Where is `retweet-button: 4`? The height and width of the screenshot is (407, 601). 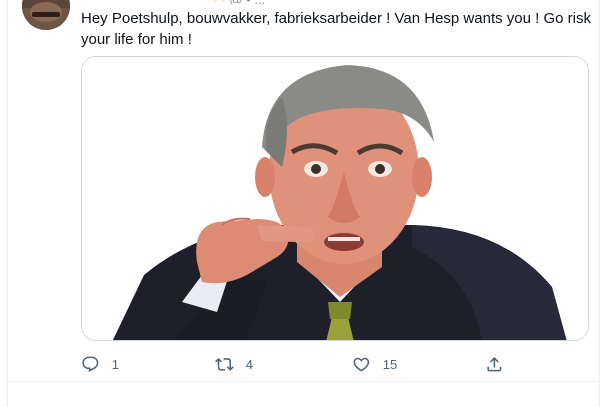
retweet-button: 4 is located at coordinates (234, 364).